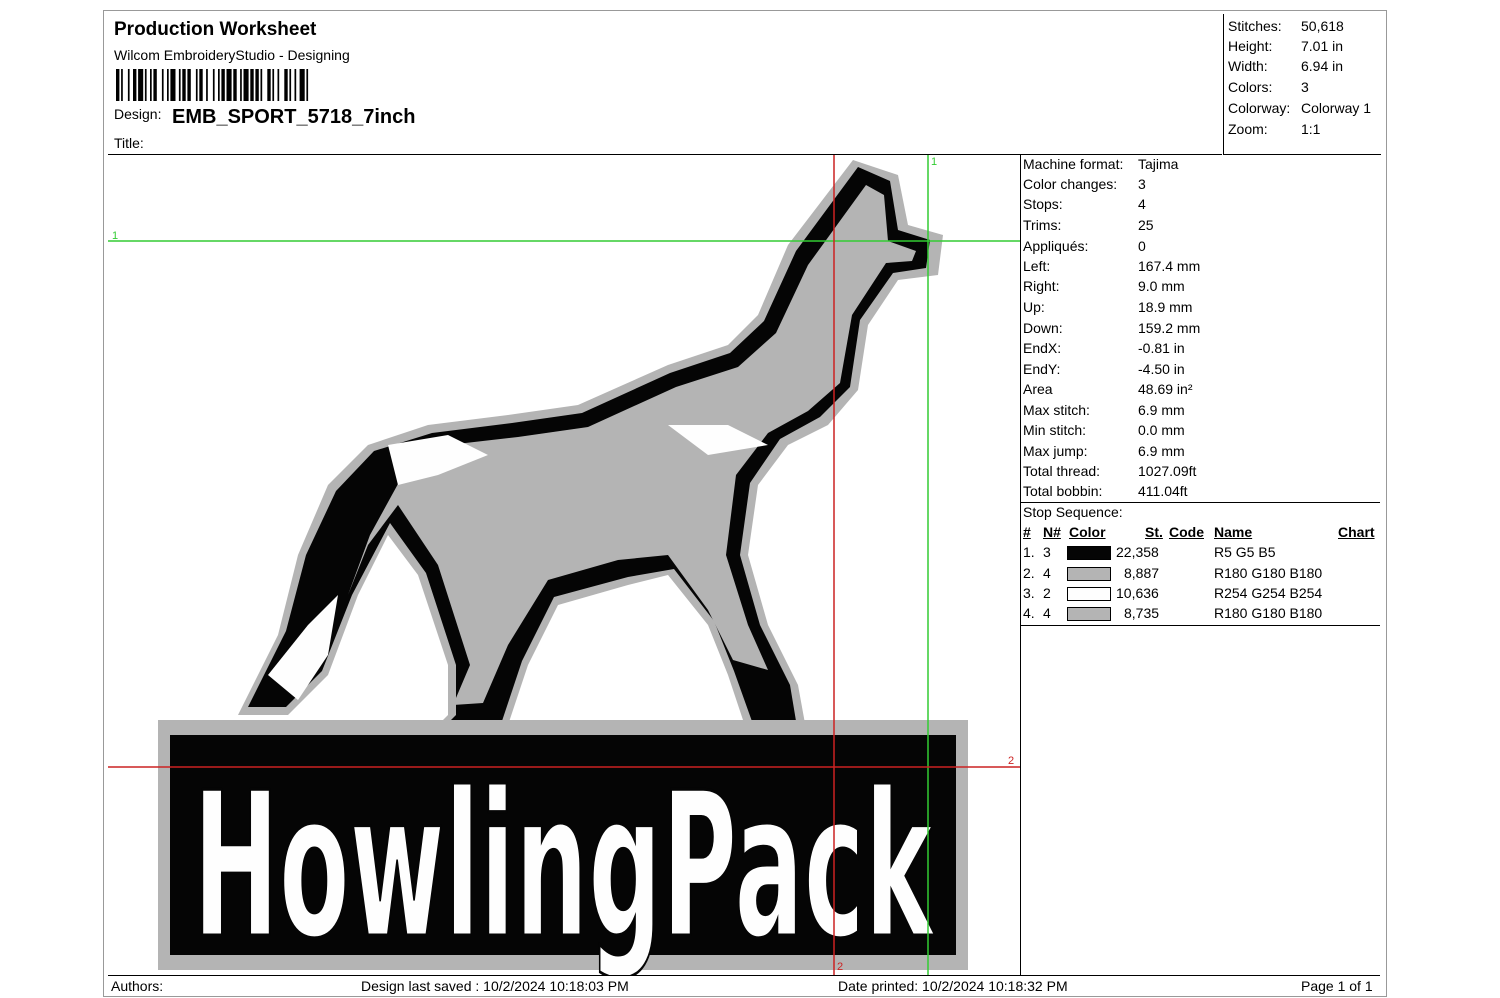 This screenshot has width=1500, height=998. What do you see at coordinates (1110, 471) in the screenshot?
I see `info-row: Total thread: 1027.09ft` at bounding box center [1110, 471].